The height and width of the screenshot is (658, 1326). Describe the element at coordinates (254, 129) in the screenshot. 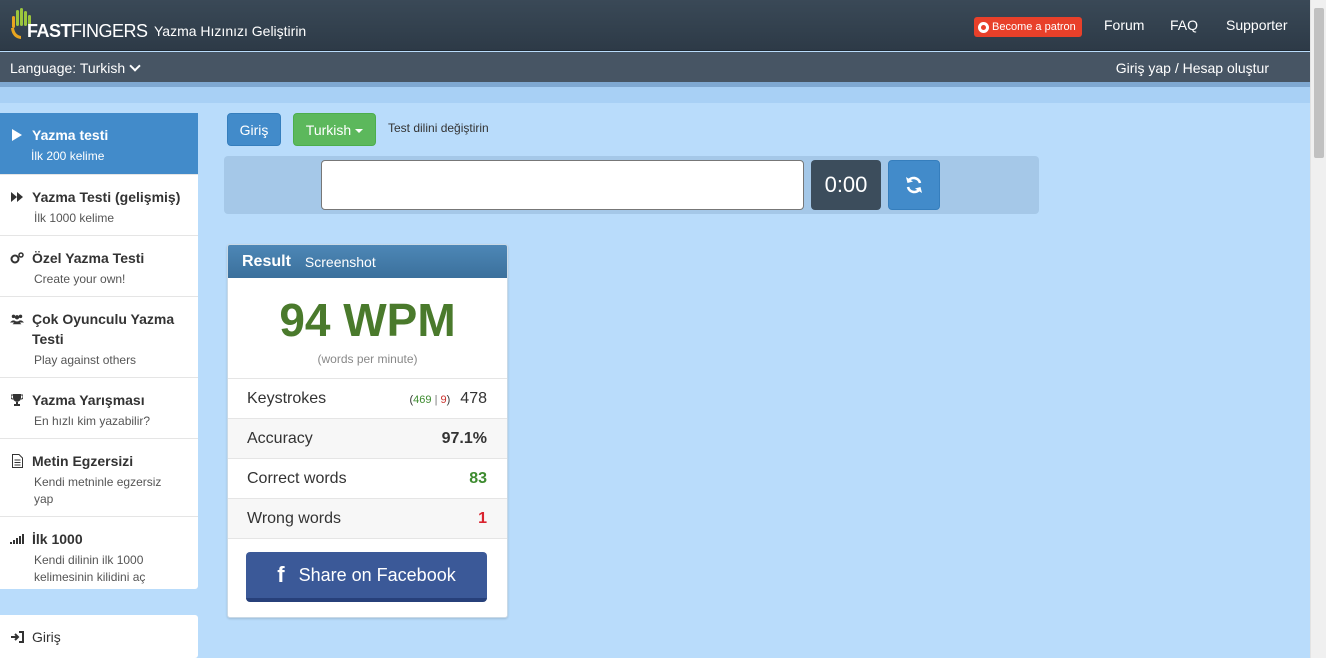

I see `login-button: Giriş` at that location.